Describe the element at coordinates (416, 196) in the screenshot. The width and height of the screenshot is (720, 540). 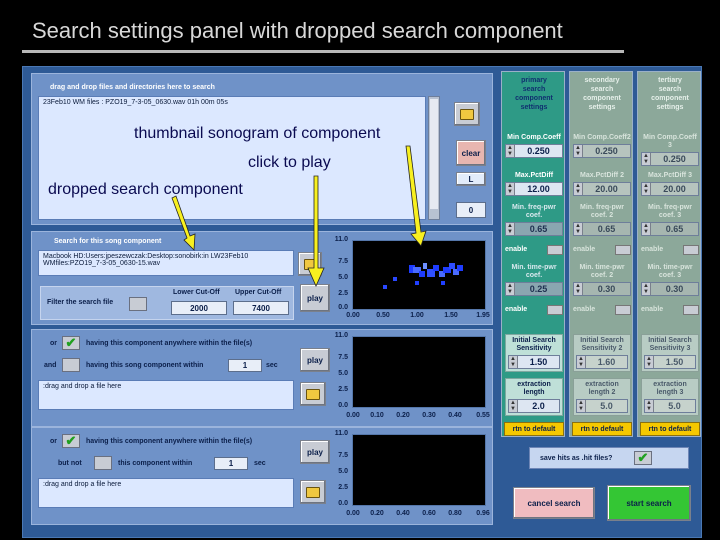
I see `arrow-to-thumbnail` at that location.